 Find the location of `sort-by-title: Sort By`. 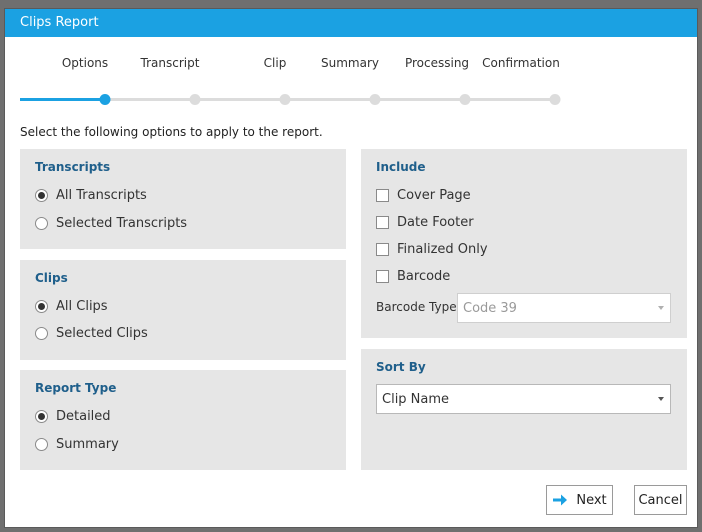

sort-by-title: Sort By is located at coordinates (401, 367).